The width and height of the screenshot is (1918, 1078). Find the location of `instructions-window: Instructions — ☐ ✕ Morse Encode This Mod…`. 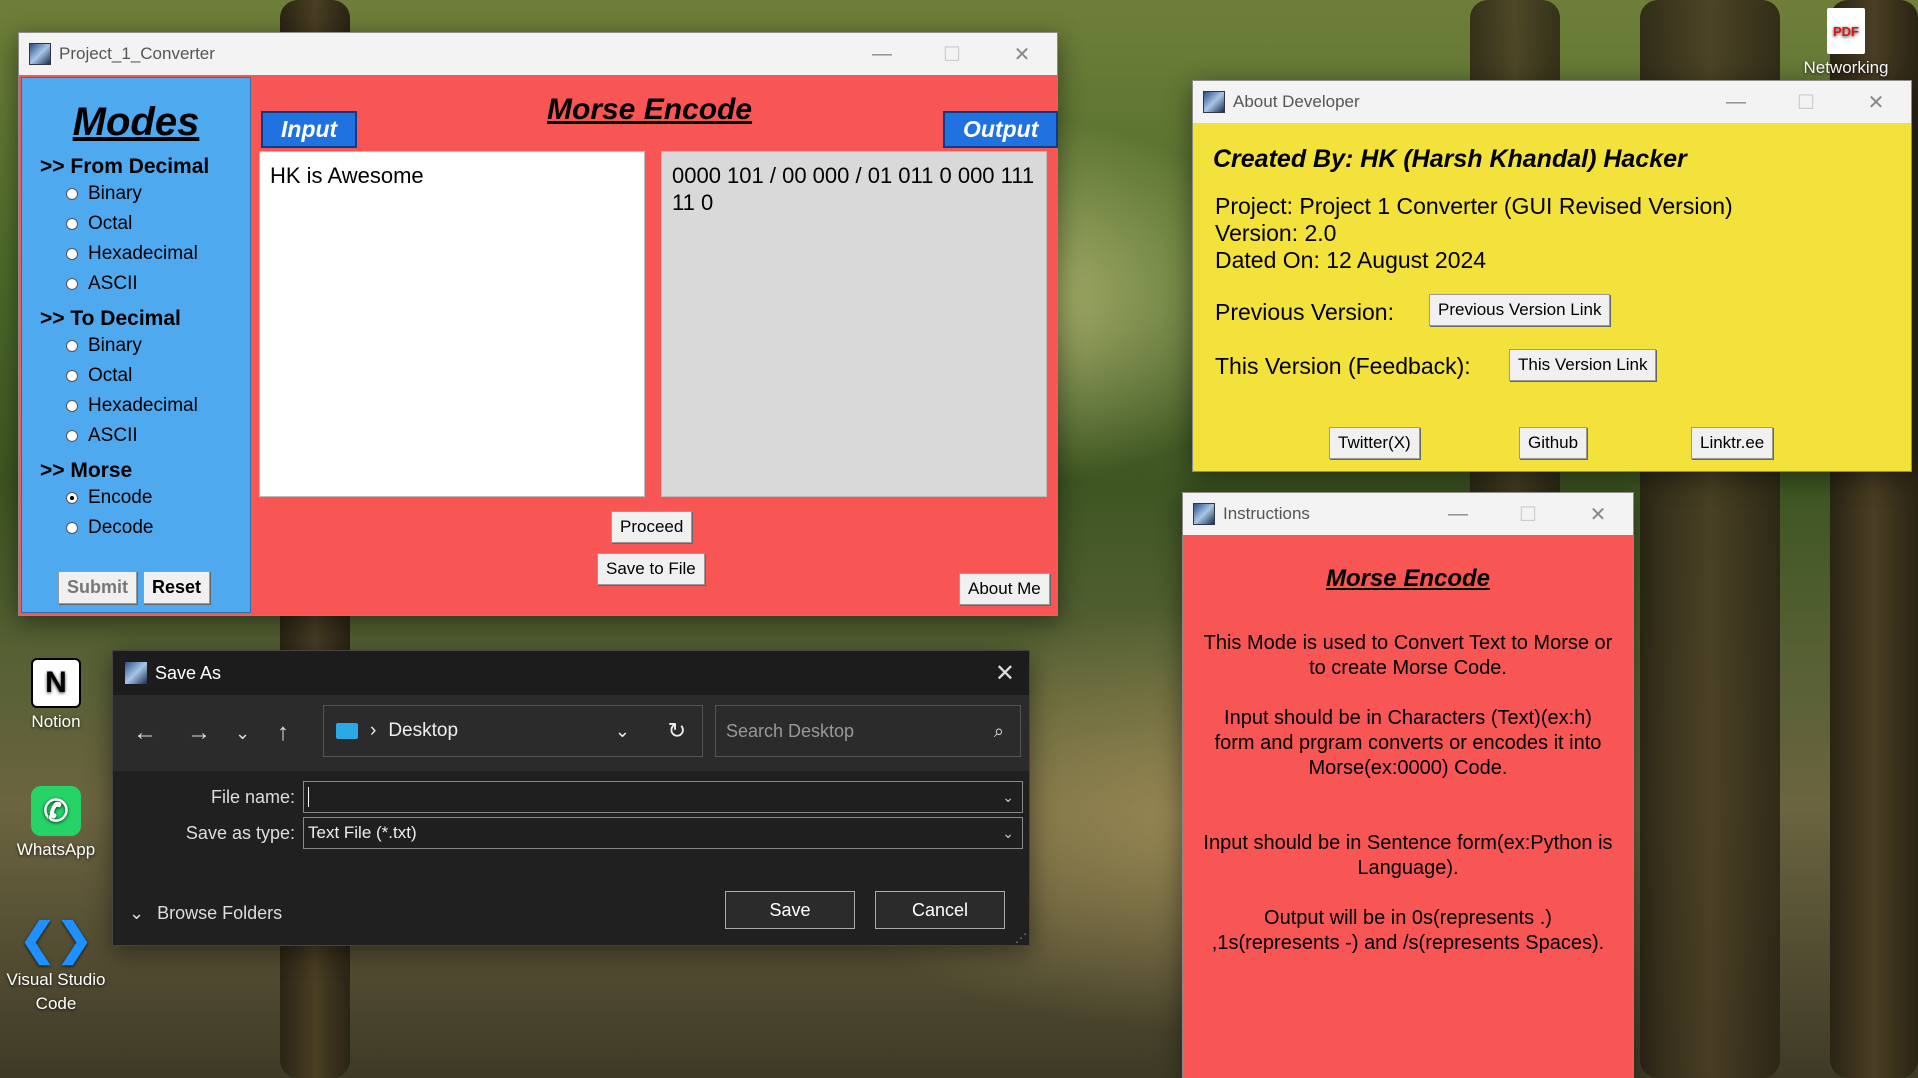

instructions-window: Instructions — ☐ ✕ Morse Encode This Mod… is located at coordinates (1408, 785).